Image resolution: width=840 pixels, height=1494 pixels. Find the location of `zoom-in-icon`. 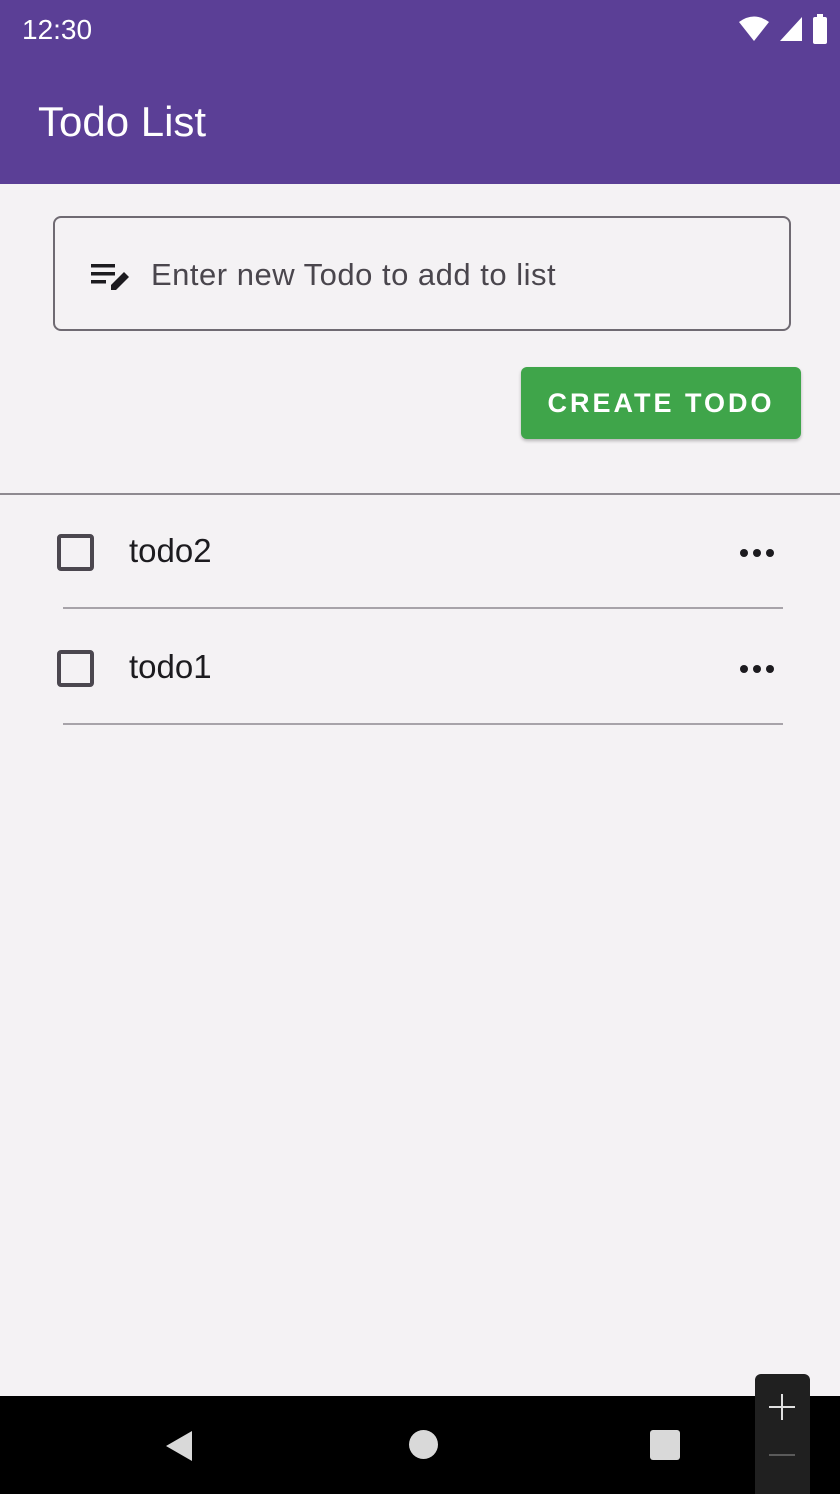

zoom-in-icon is located at coordinates (782, 1407).